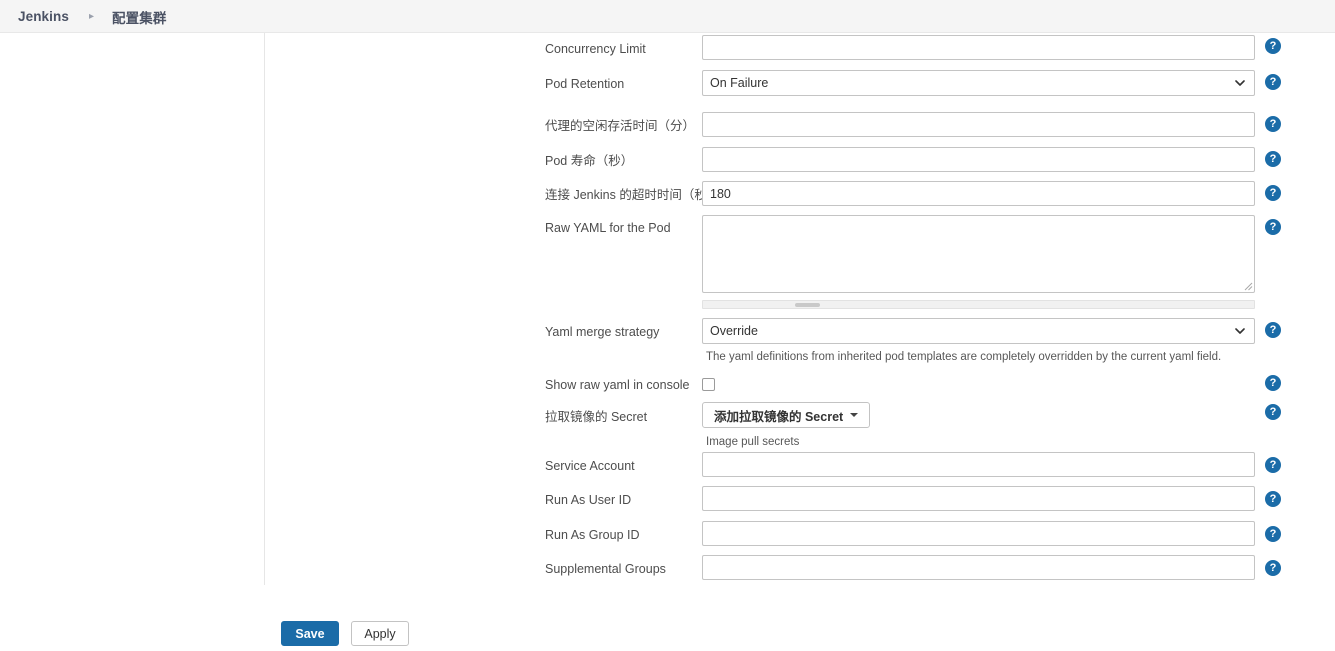 Image resolution: width=1335 pixels, height=651 pixels. I want to click on connect-timeout-seconds-input, so click(978, 193).